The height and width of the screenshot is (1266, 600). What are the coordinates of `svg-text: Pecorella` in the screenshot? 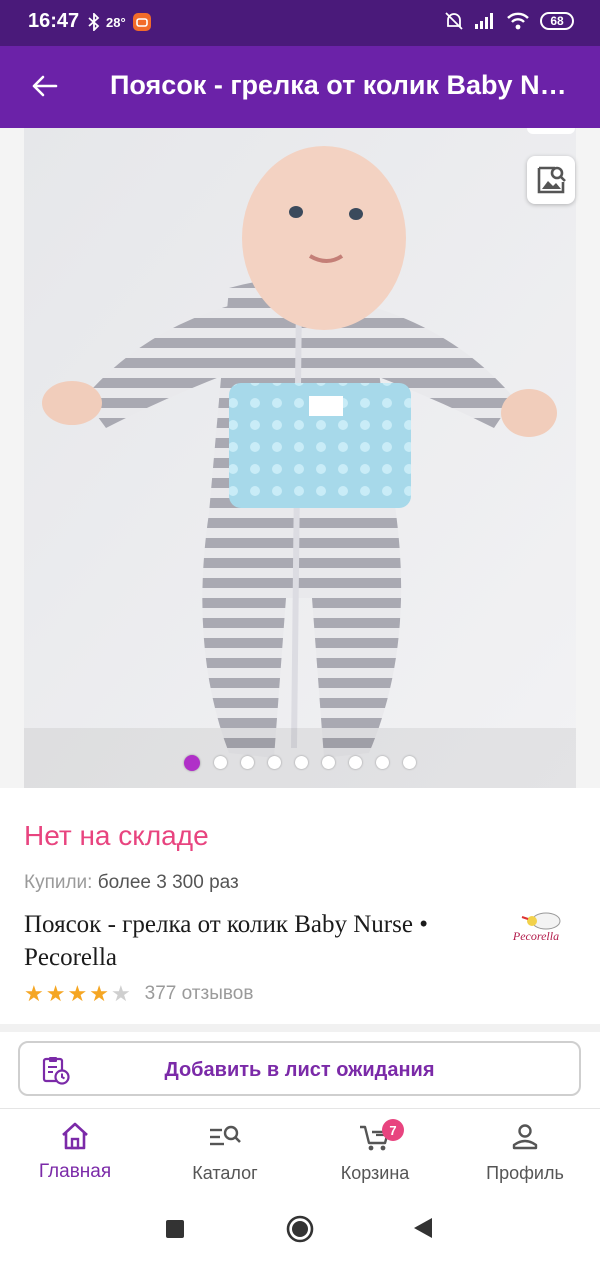 It's located at (535, 936).